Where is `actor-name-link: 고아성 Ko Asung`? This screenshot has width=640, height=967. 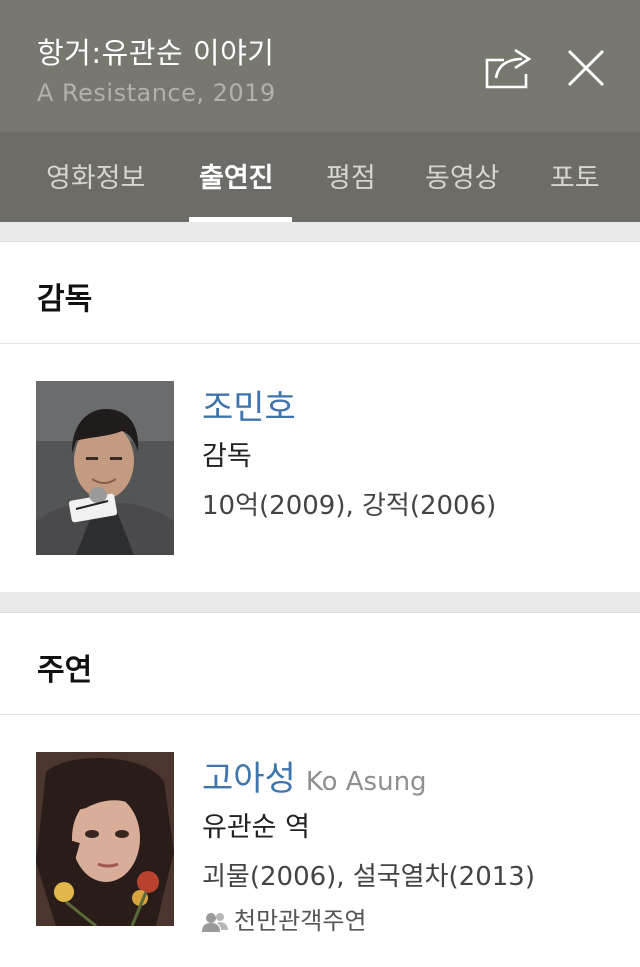 actor-name-link: 고아성 Ko Asung is located at coordinates (314, 775).